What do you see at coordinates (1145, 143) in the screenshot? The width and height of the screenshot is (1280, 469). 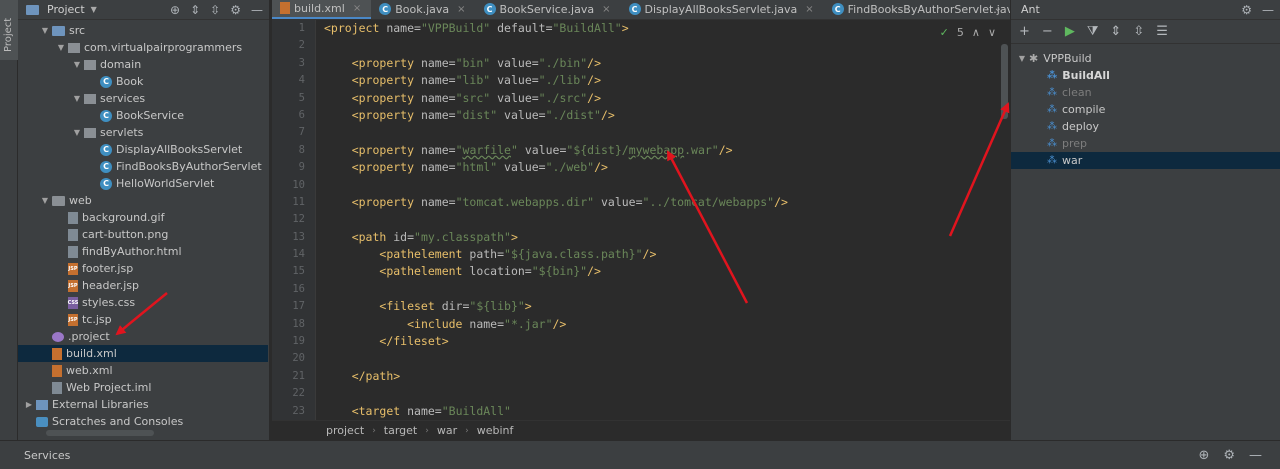 I see `ant-target: ⁂ prep` at bounding box center [1145, 143].